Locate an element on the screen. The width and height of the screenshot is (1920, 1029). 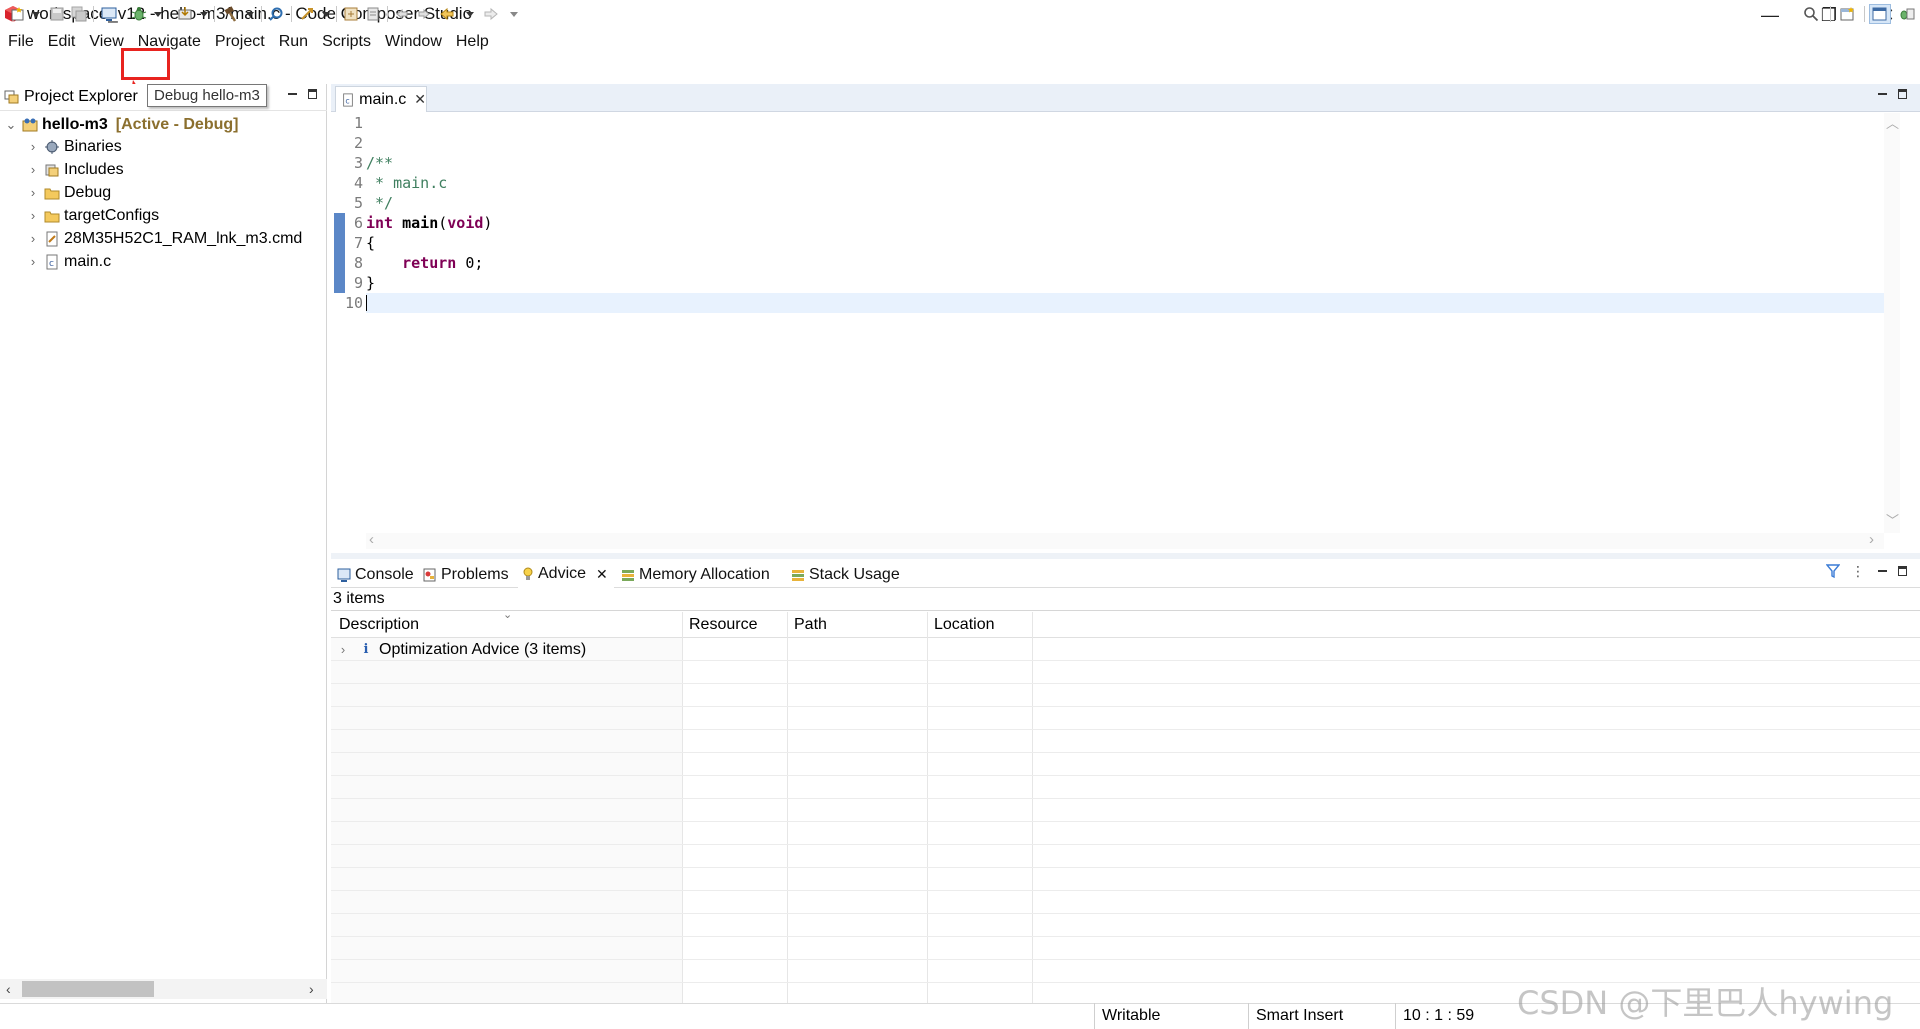
code-line-3: /** is located at coordinates (379, 163).